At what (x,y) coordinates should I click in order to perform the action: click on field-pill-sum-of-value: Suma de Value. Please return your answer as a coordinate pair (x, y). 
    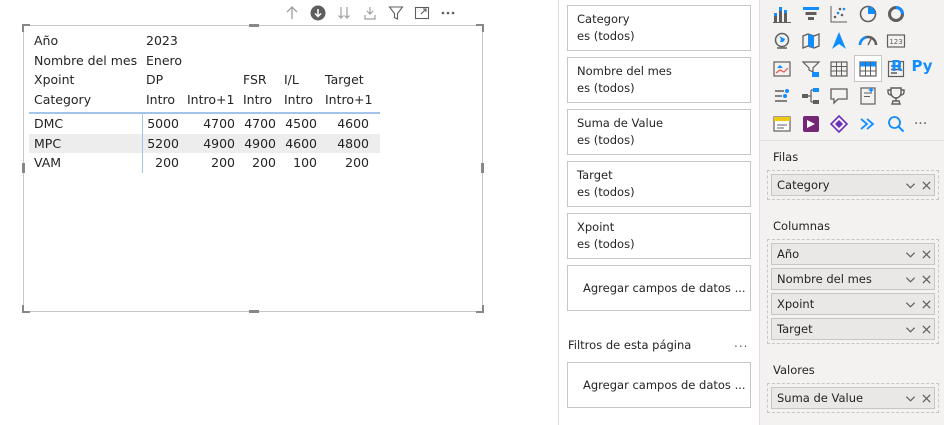
    Looking at the image, I should click on (853, 398).